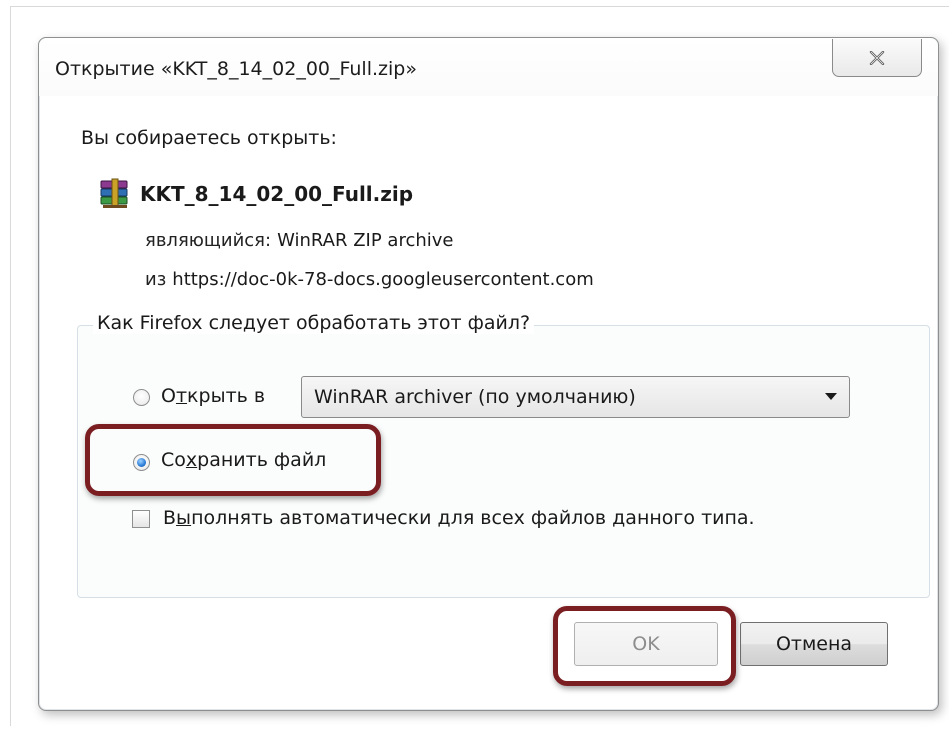  I want to click on file-row: KKT_8_14_02_00_Full.zip, so click(255, 194).